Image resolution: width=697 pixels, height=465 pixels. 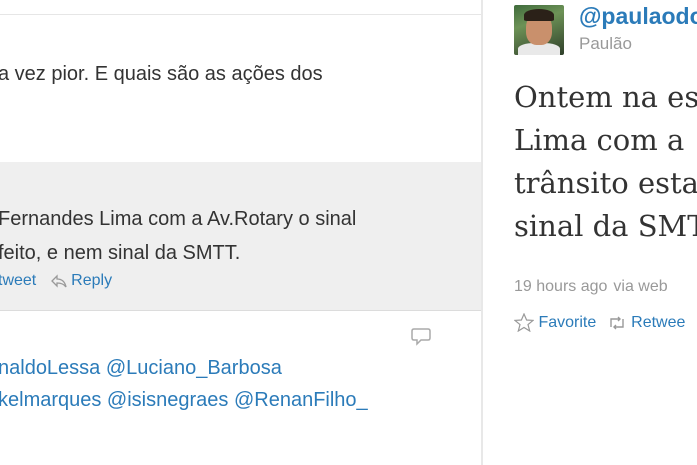 What do you see at coordinates (141, 368) in the screenshot?
I see `tweet-mentions: naldoLessa @Luciano_Barbosa` at bounding box center [141, 368].